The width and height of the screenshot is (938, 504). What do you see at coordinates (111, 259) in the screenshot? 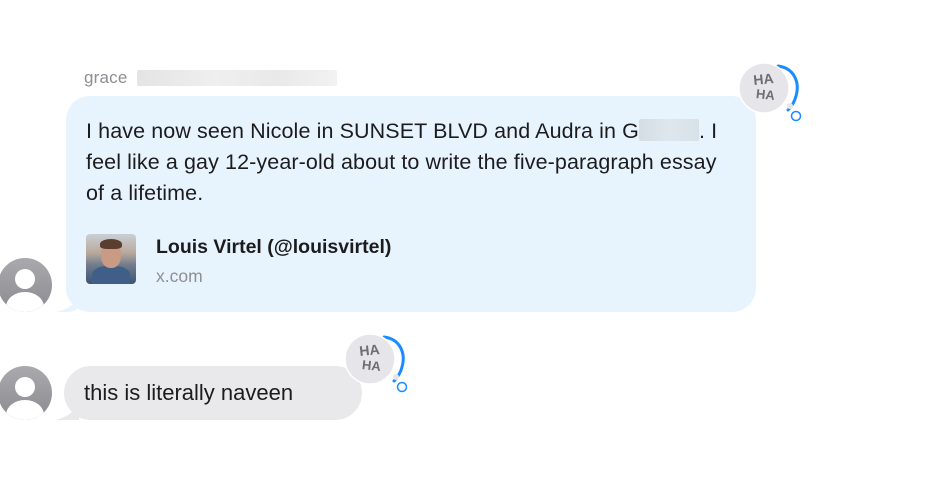
I see `link-thumbnail` at bounding box center [111, 259].